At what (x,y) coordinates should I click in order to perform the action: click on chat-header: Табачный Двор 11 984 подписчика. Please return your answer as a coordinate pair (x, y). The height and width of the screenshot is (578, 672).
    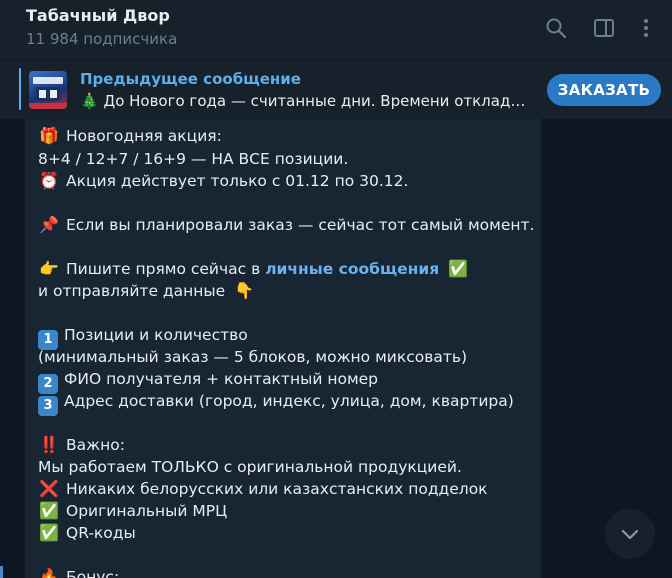
    Looking at the image, I should click on (336, 30).